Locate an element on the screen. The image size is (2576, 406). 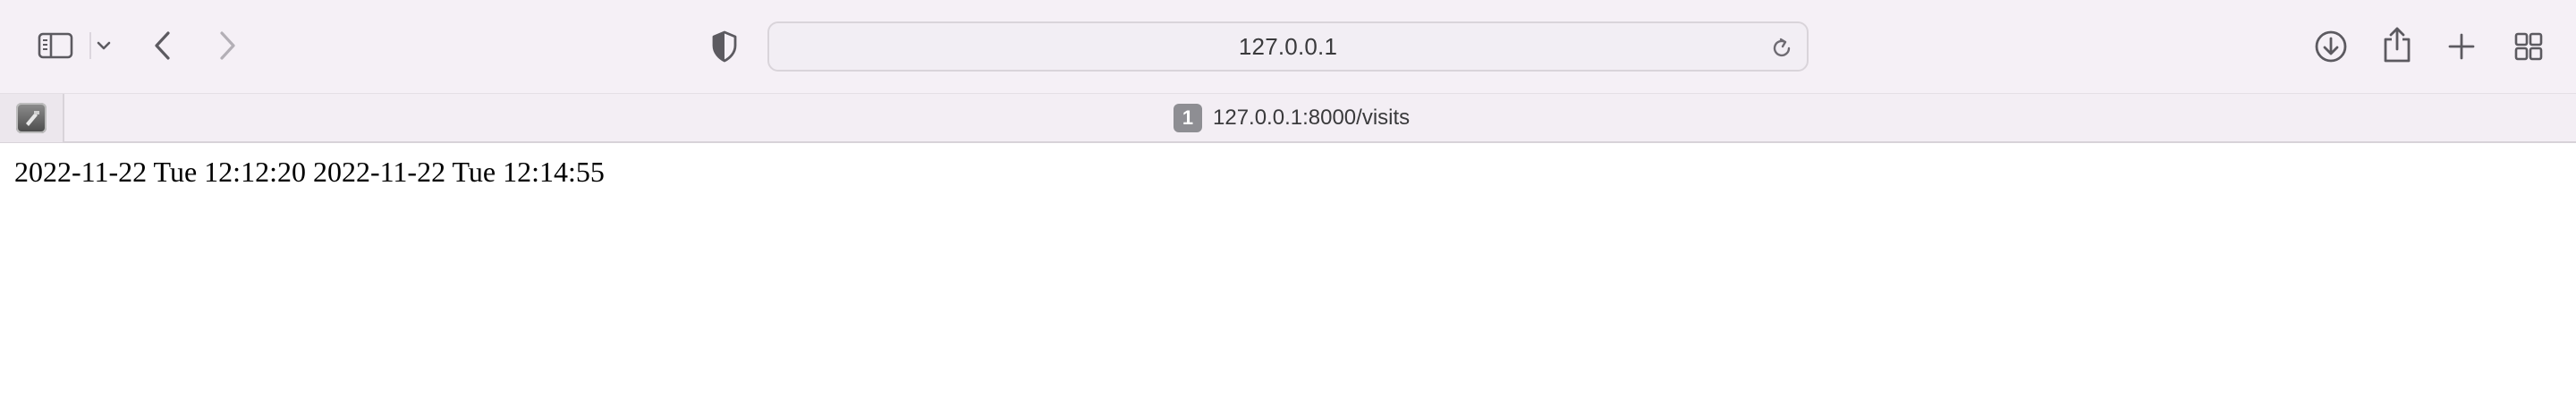
share-icon is located at coordinates (2397, 45).